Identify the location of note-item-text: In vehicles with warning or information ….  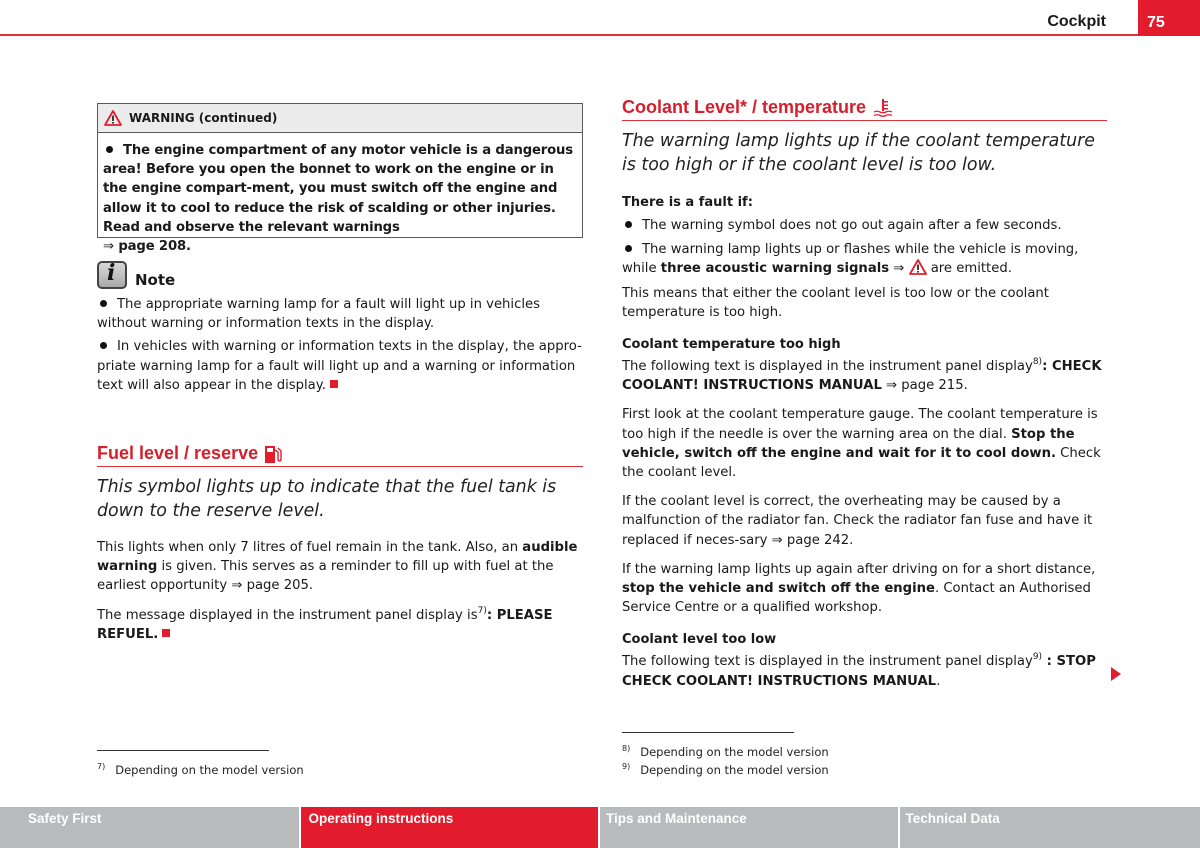
(339, 366).